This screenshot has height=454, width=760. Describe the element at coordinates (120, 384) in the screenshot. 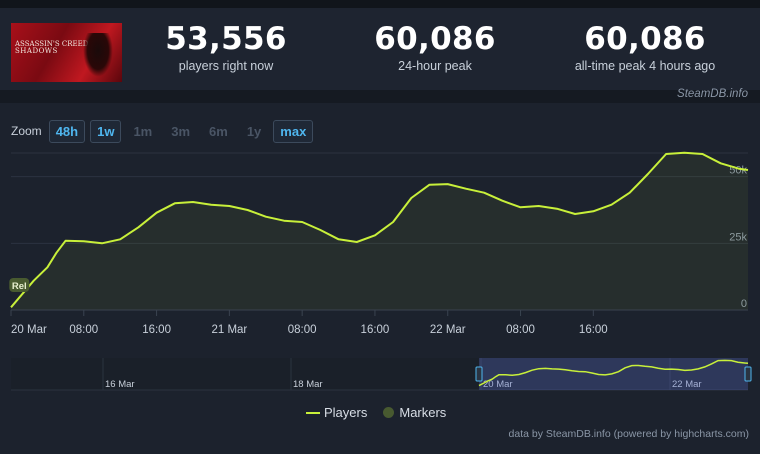

I see `navigator-tick-label: 16 Mar` at that location.